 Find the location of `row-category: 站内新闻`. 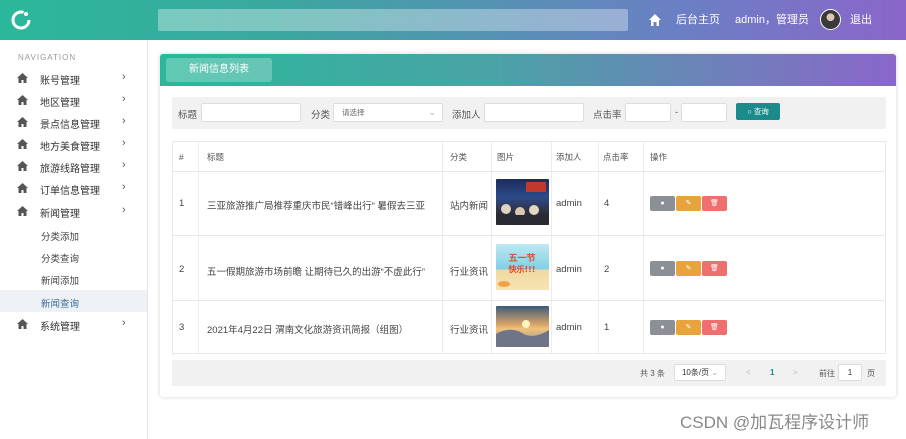

row-category: 站内新闻 is located at coordinates (469, 206).